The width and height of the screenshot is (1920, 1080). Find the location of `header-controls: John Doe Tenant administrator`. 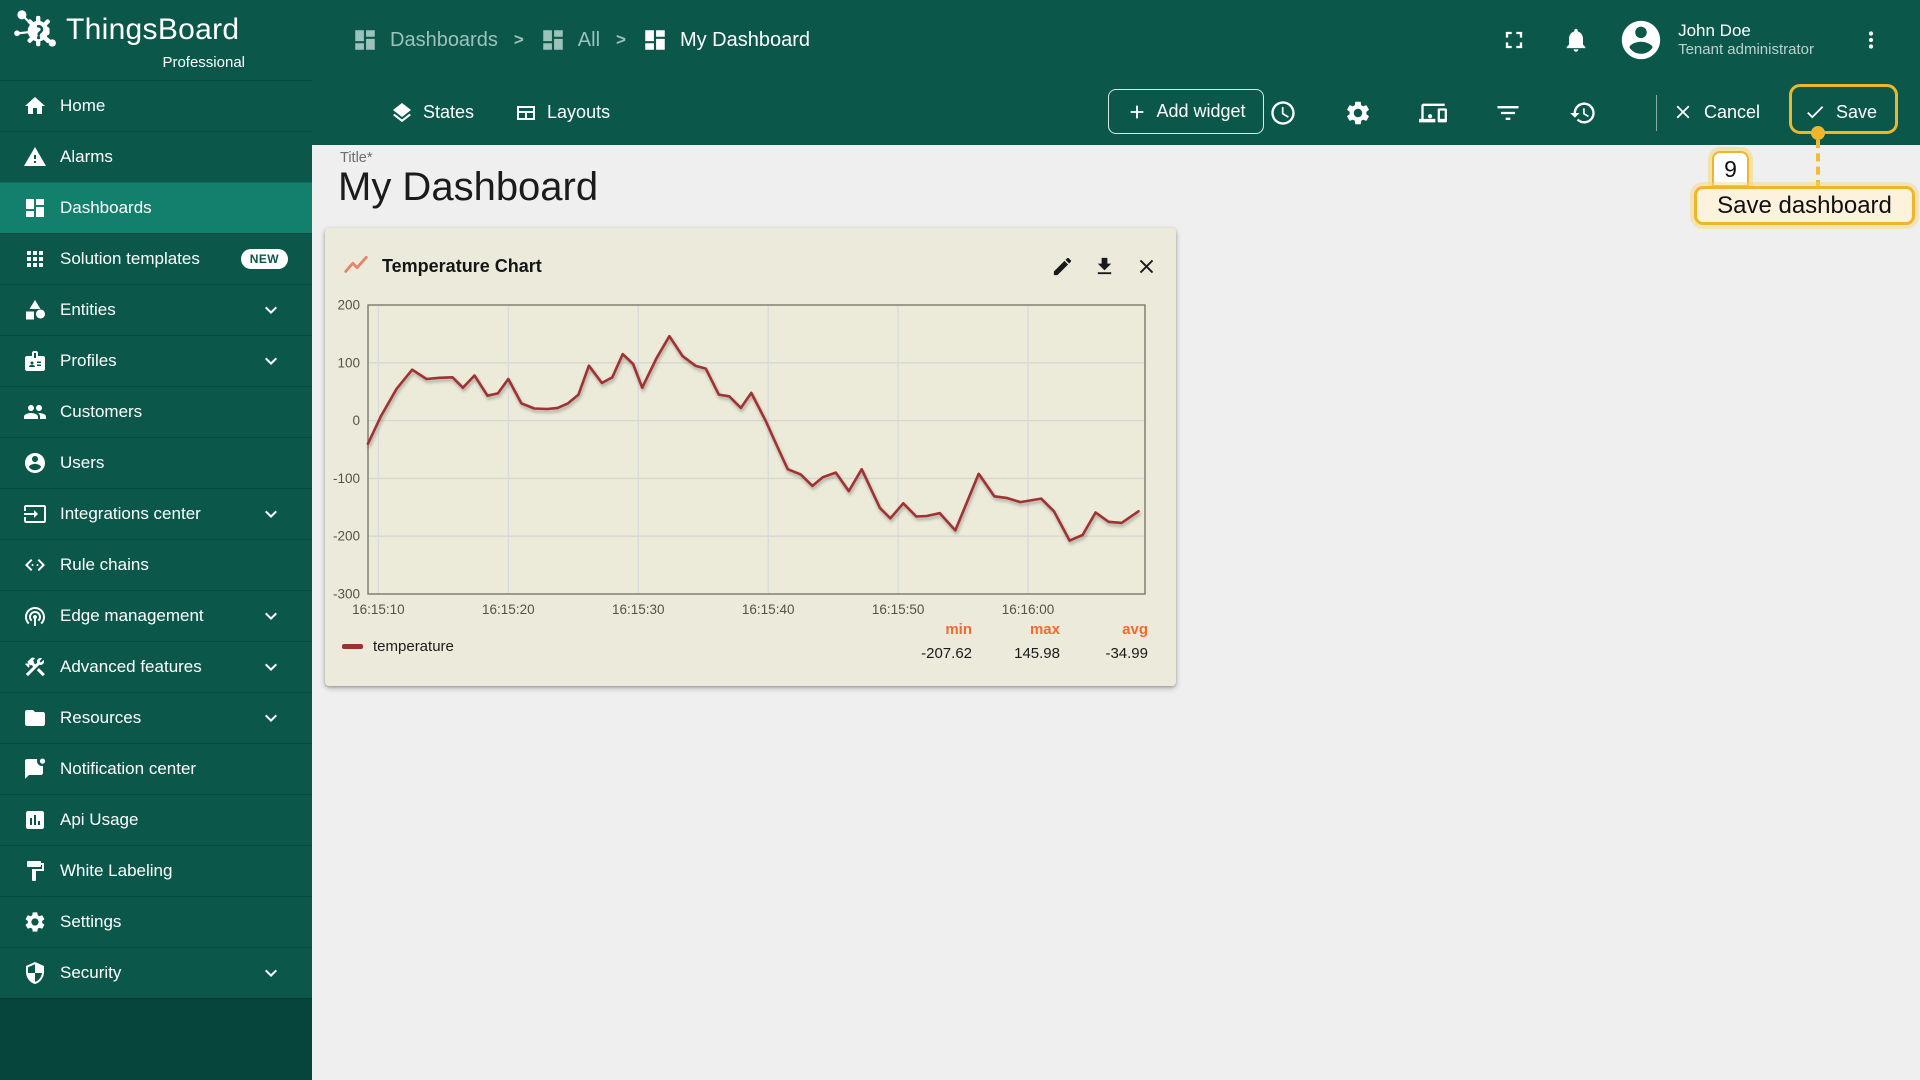

header-controls: John Doe Tenant administrator is located at coordinates (1710, 40).